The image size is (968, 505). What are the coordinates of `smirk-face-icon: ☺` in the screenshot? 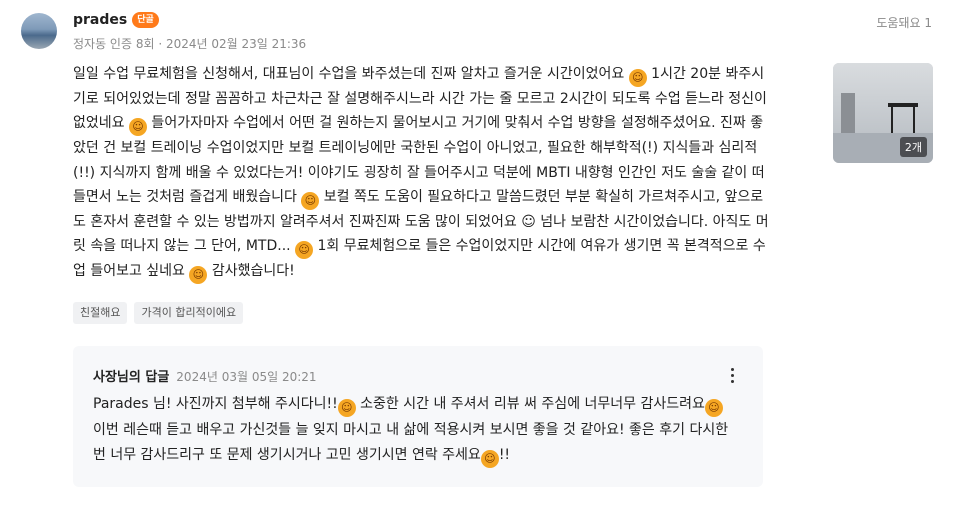 It's located at (304, 250).